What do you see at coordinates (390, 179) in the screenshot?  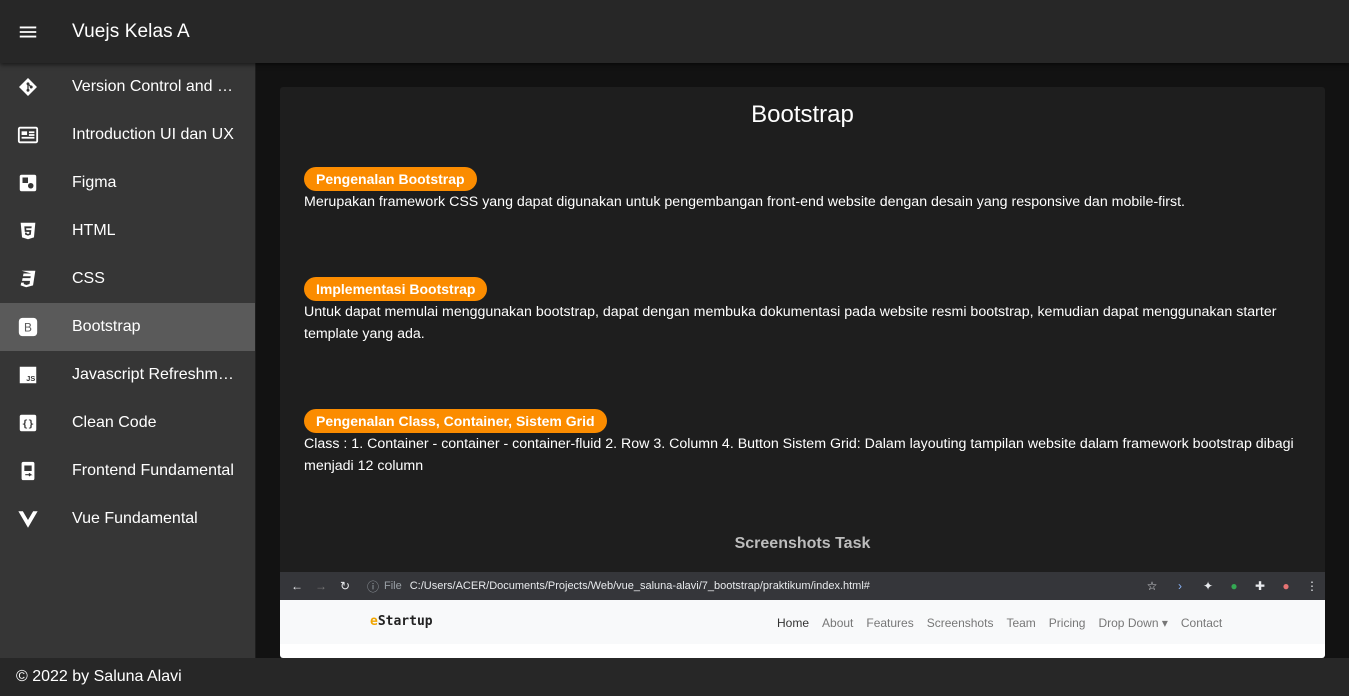 I see `section-badge: Pengenalan Bootstrap` at bounding box center [390, 179].